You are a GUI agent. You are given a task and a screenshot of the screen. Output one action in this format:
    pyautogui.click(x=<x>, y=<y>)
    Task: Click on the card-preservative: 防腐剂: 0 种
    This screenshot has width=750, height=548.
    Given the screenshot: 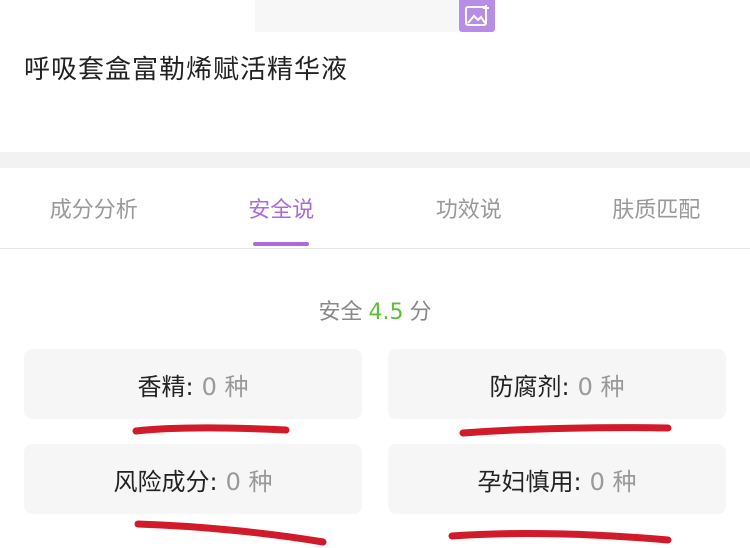 What is the action you would take?
    pyautogui.click(x=557, y=384)
    